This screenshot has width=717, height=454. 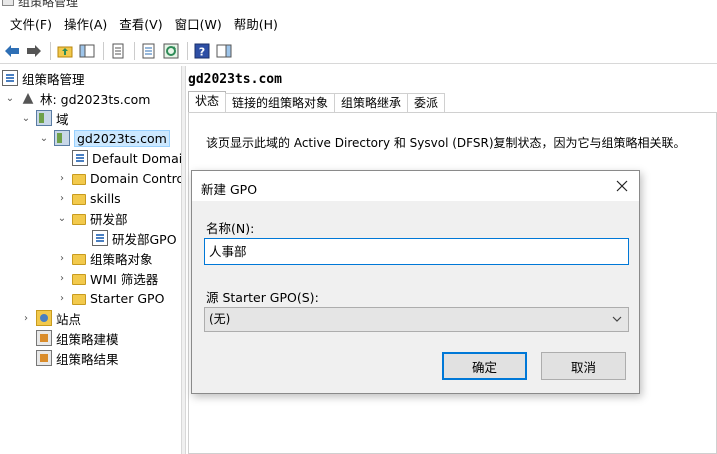 I want to click on cancel-button: 取消, so click(x=583, y=366).